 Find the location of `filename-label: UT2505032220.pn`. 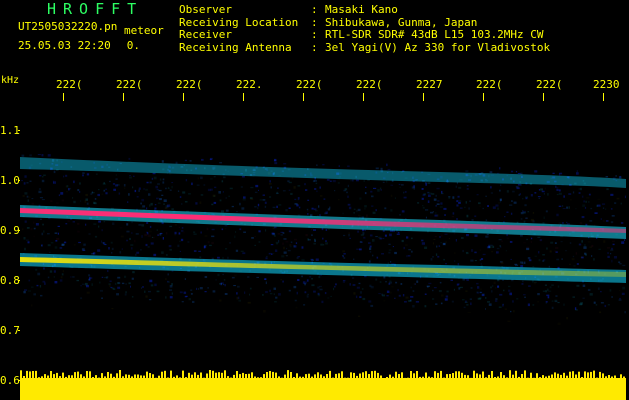

filename-label: UT2505032220.pn is located at coordinates (68, 26).